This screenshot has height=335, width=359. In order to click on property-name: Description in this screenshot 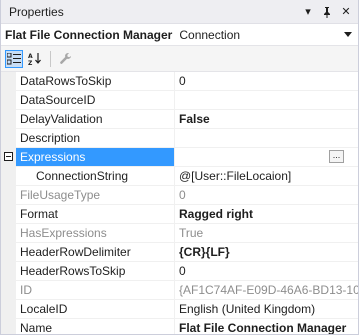, I will do `click(95, 138)`.